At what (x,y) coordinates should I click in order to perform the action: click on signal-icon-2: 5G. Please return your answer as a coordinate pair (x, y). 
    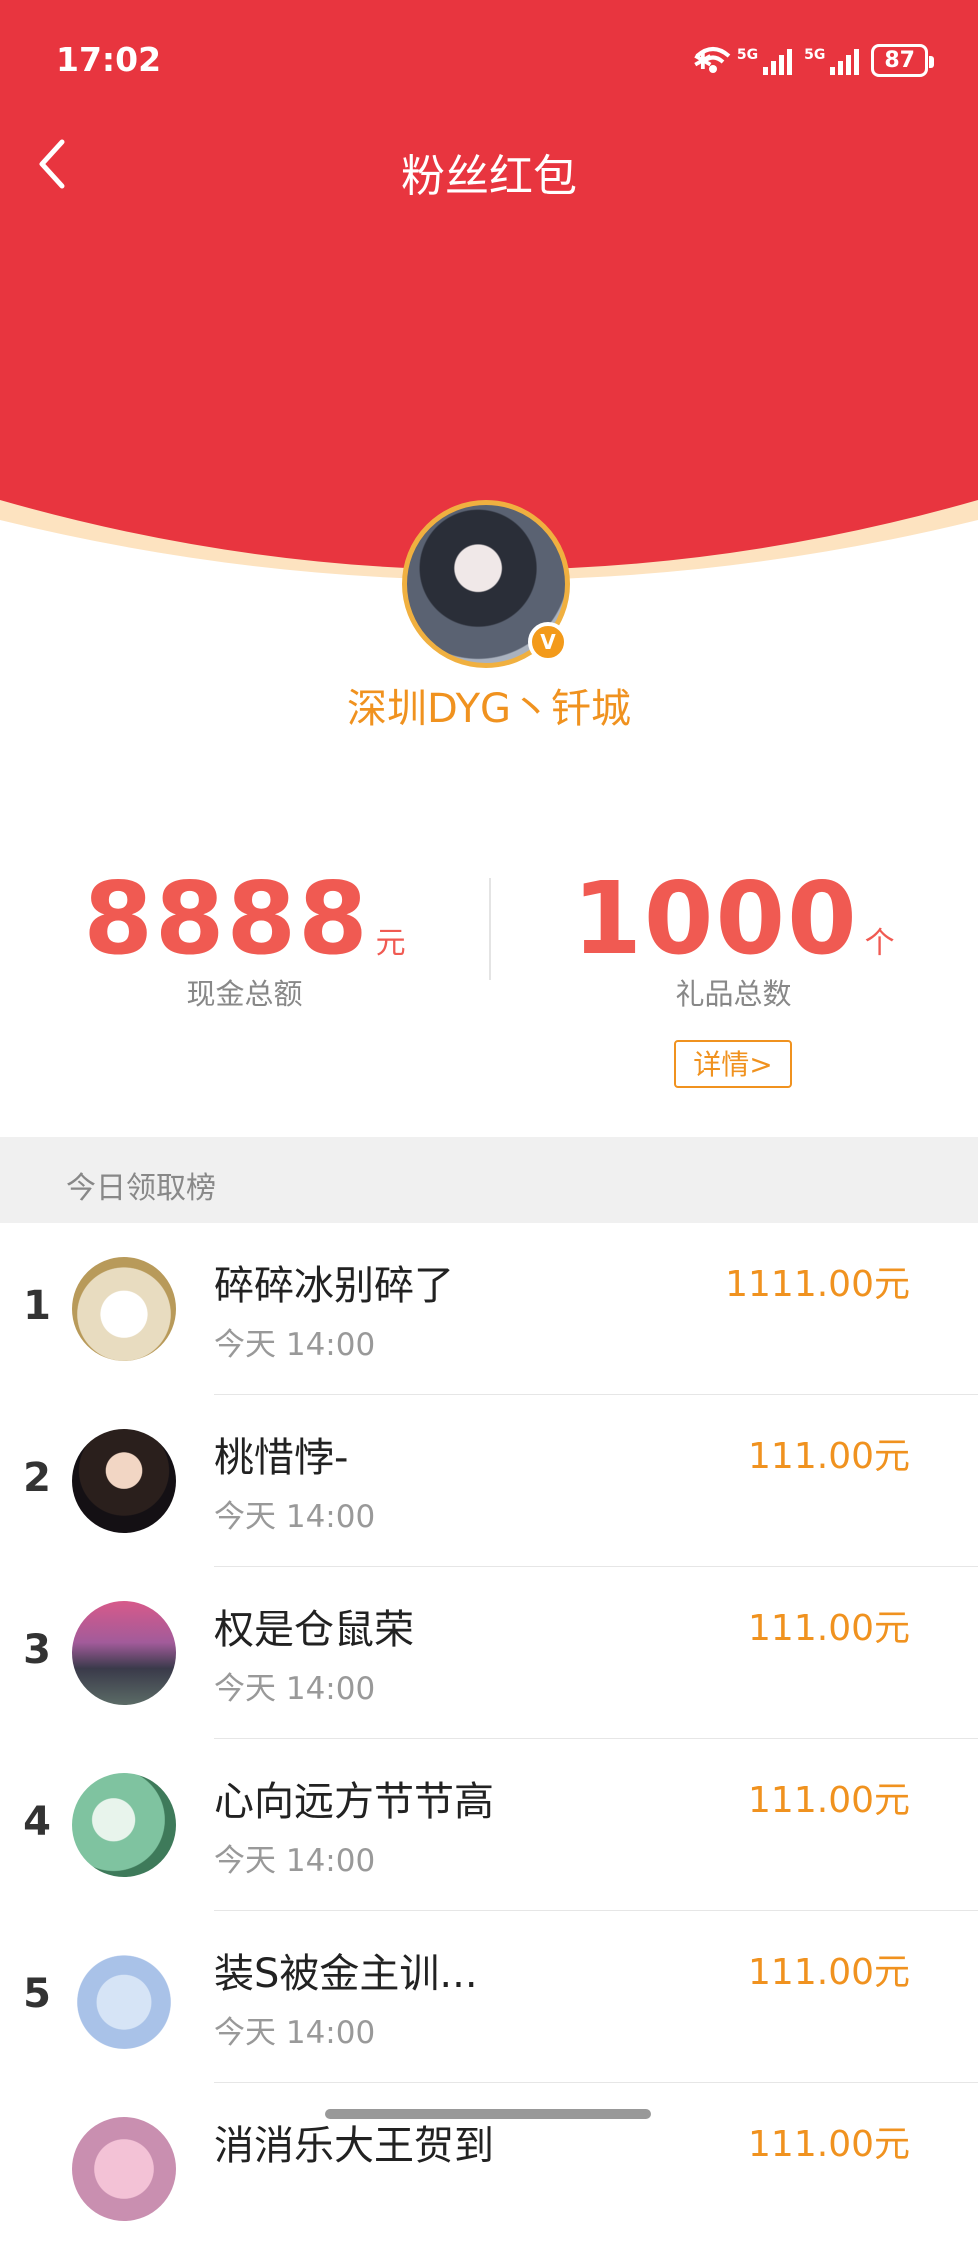
    Looking at the image, I should click on (832, 60).